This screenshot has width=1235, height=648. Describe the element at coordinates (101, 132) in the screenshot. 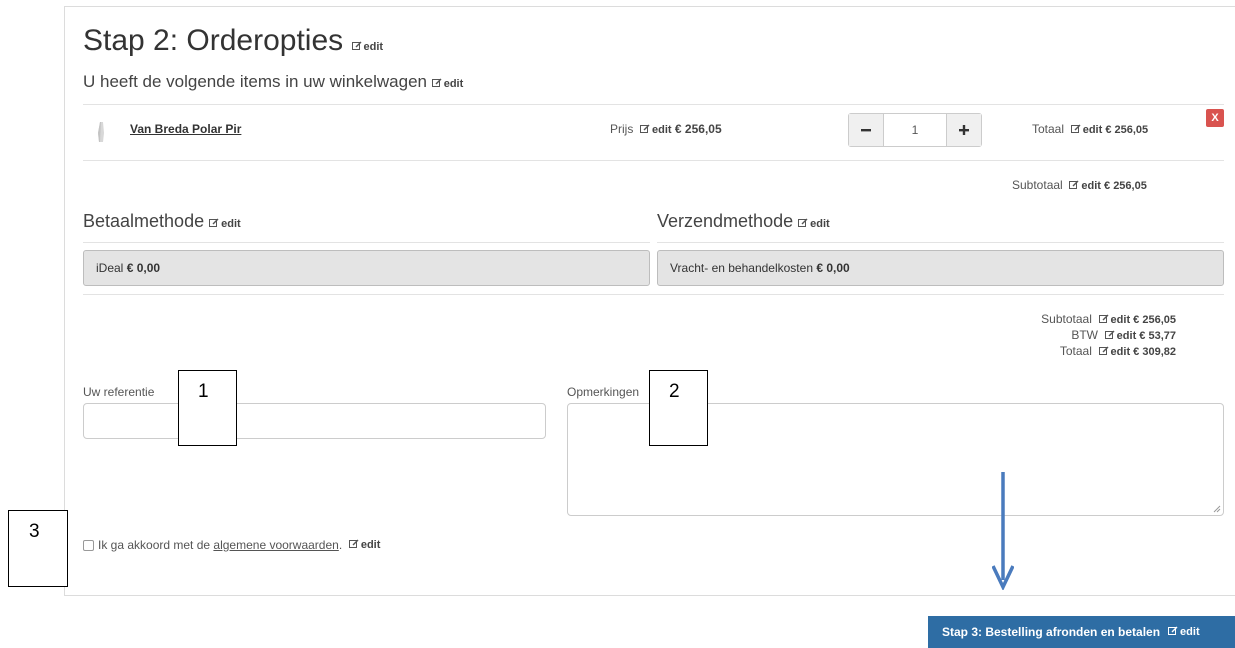

I see `product-thumbnail` at that location.